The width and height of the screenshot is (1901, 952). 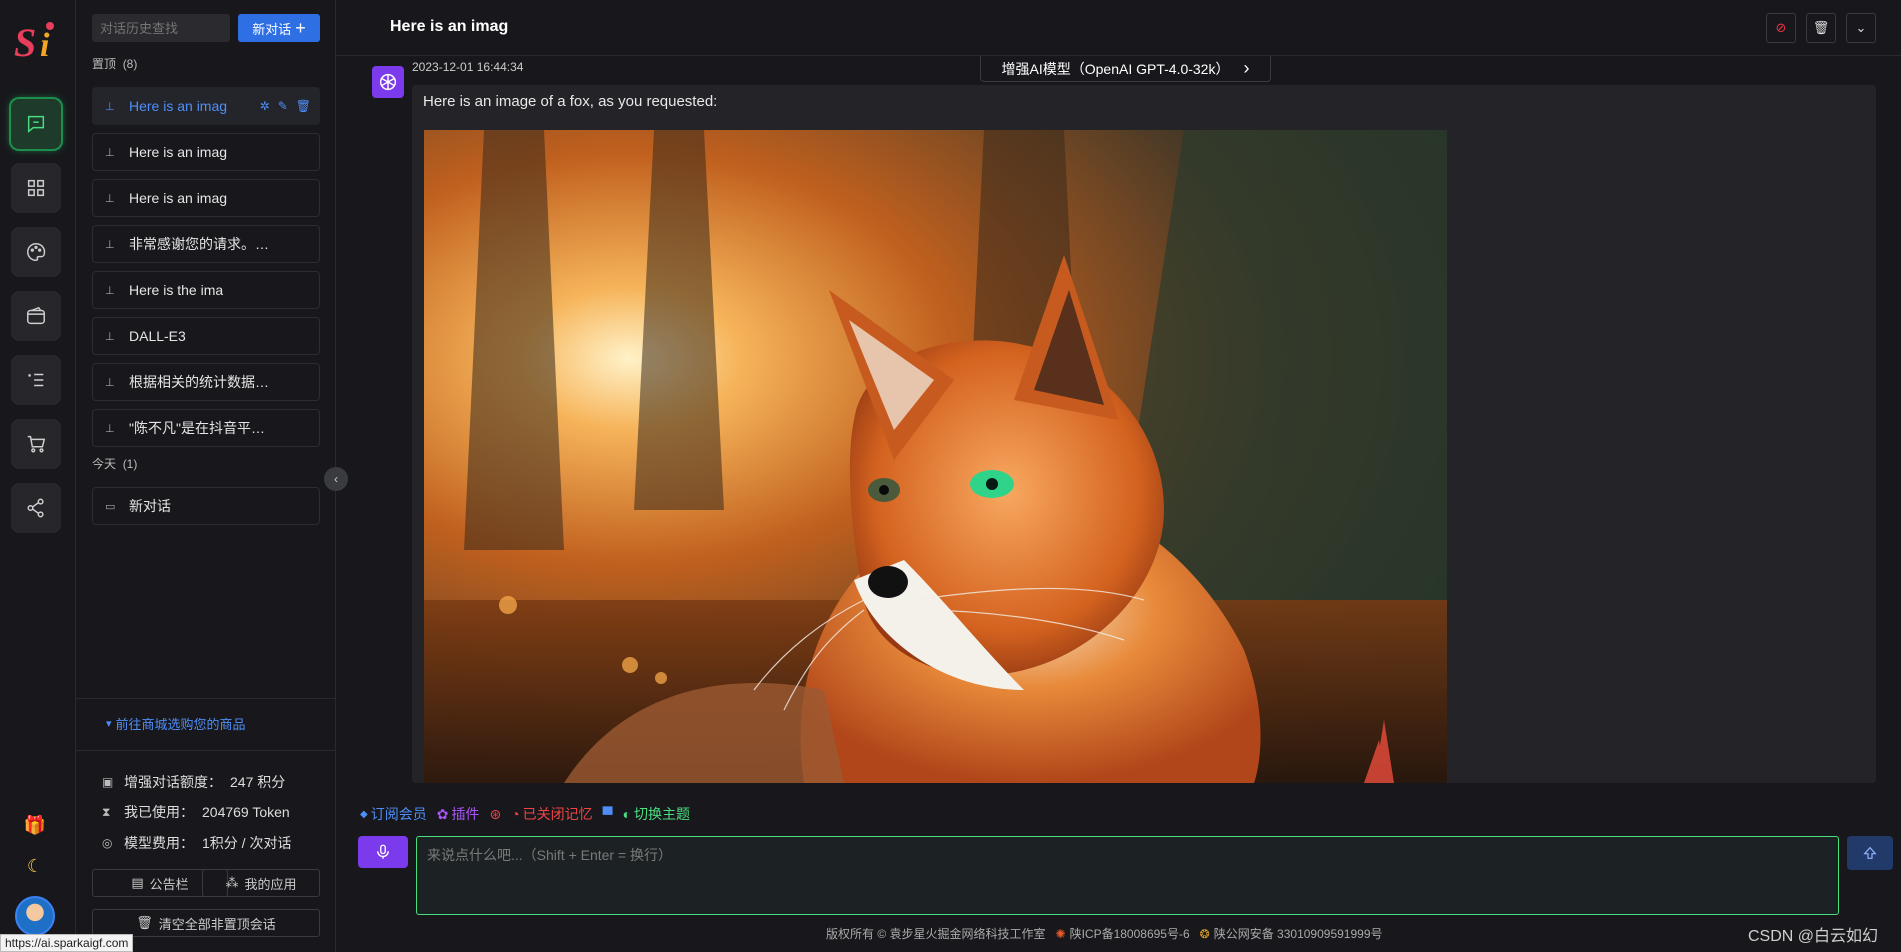 What do you see at coordinates (157, 336) in the screenshot?
I see `conversation-label: DALL-E3` at bounding box center [157, 336].